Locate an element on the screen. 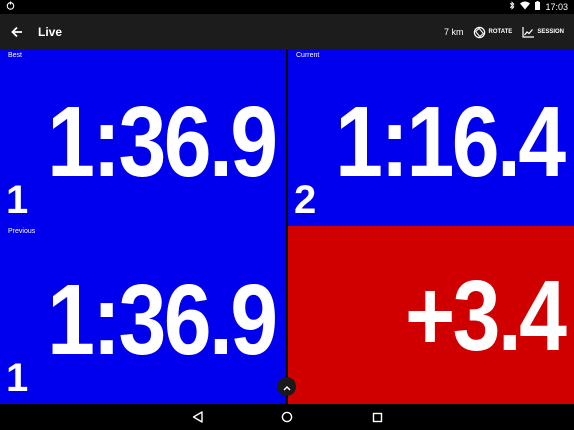  best-lap-time: 1:36.9 is located at coordinates (163, 142).